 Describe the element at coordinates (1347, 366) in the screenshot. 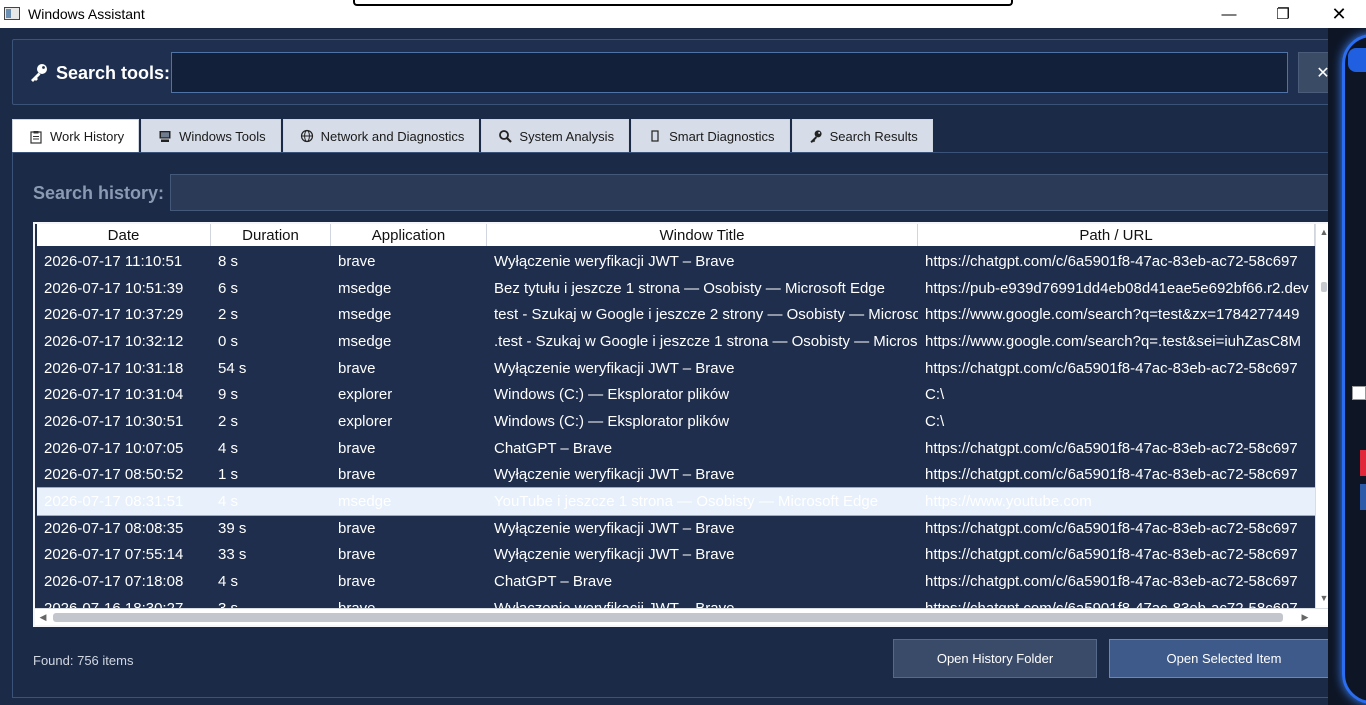

I see `background-window` at that location.